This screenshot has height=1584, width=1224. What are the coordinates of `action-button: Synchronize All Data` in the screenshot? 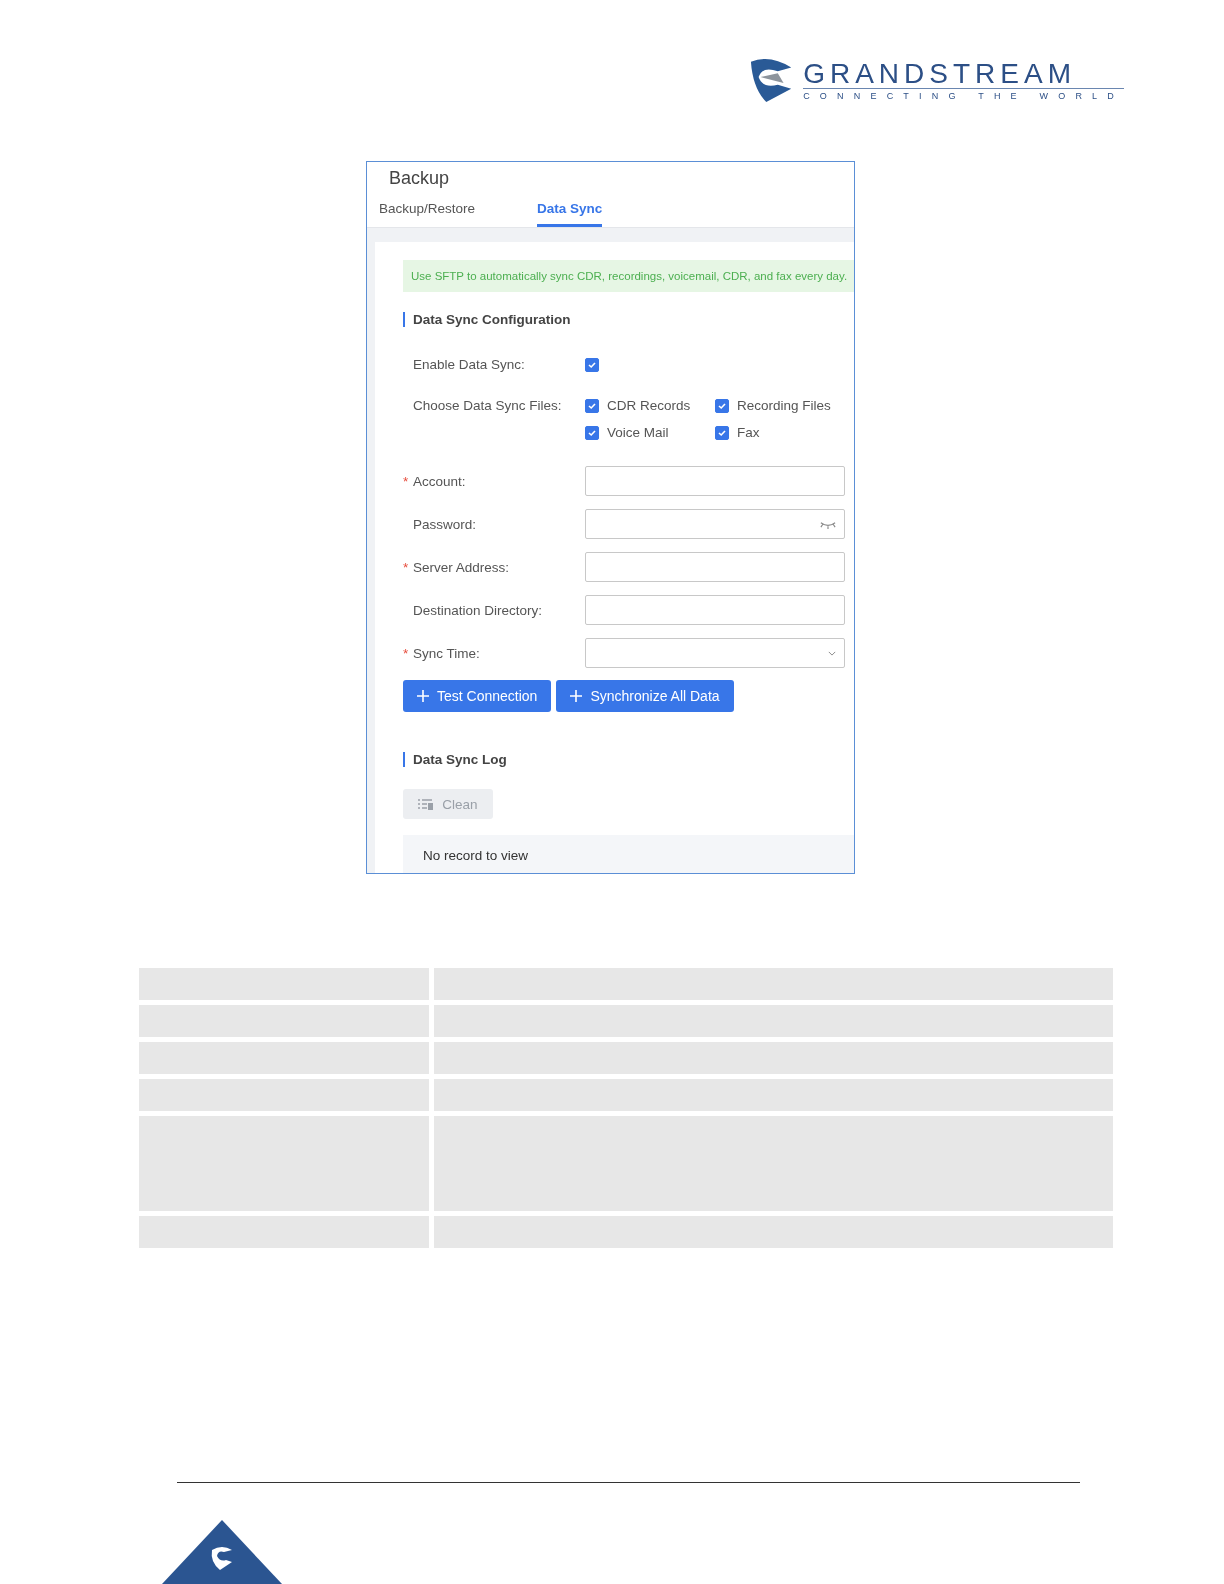 It's located at (645, 696).